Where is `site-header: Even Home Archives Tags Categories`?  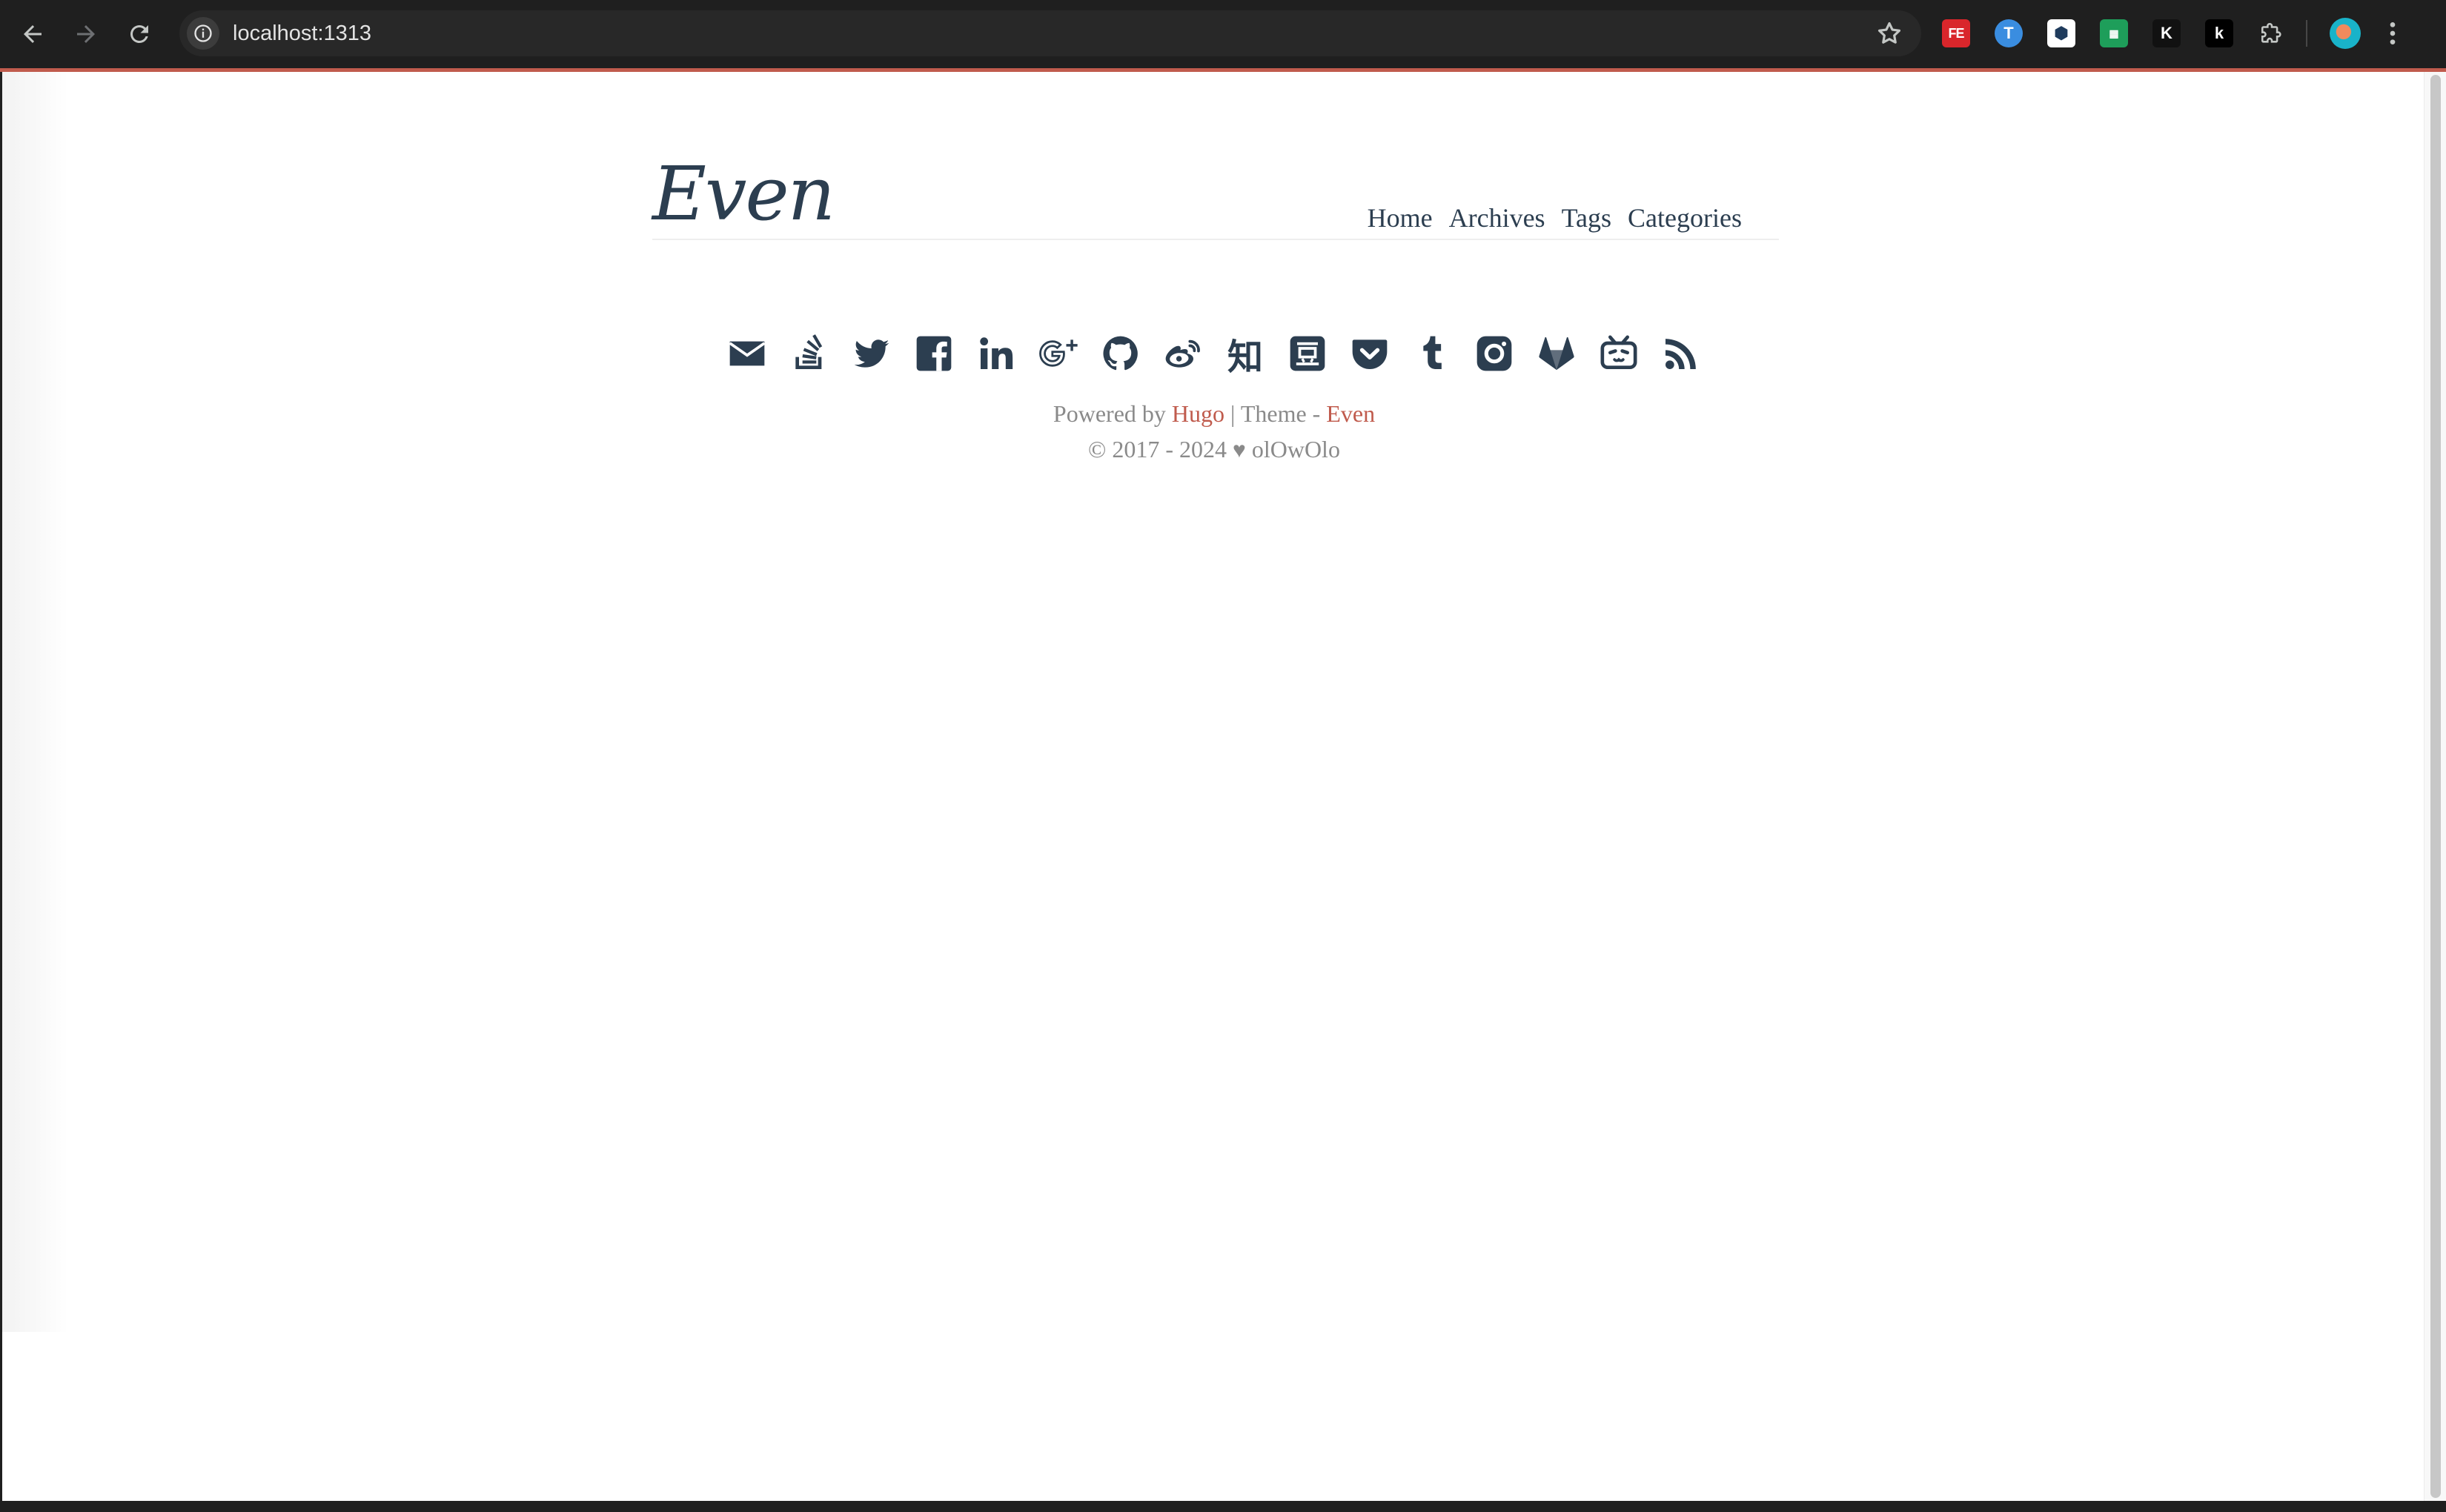
site-header: Even Home Archives Tags Categories is located at coordinates (1215, 176).